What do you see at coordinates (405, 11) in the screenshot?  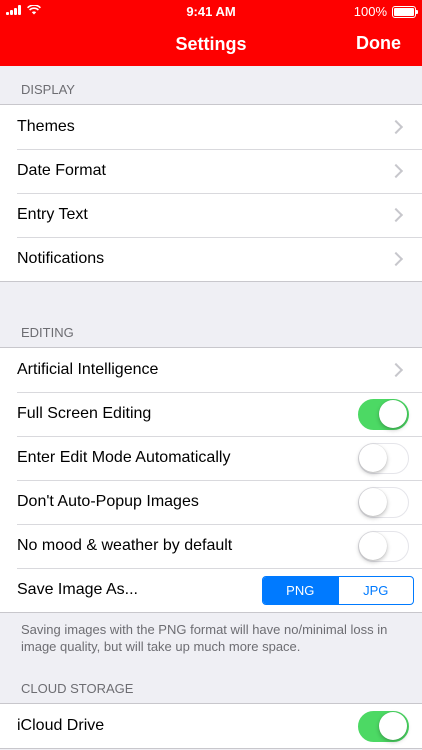 I see `battery-icon` at bounding box center [405, 11].